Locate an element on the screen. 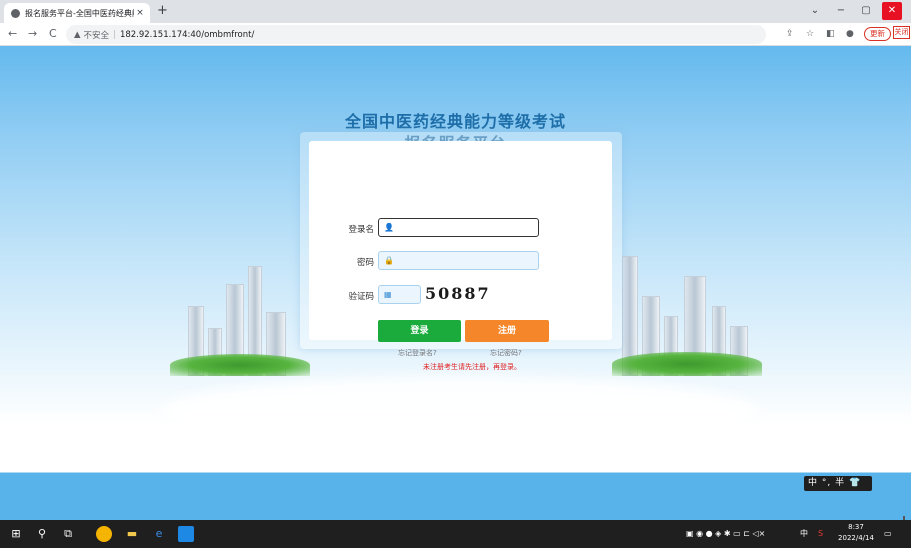 The width and height of the screenshot is (911, 548). browser-tab-strip: 报名服务平台-全国中医药经典能 × + ⌄ − ▢ ✕ is located at coordinates (455, 11).